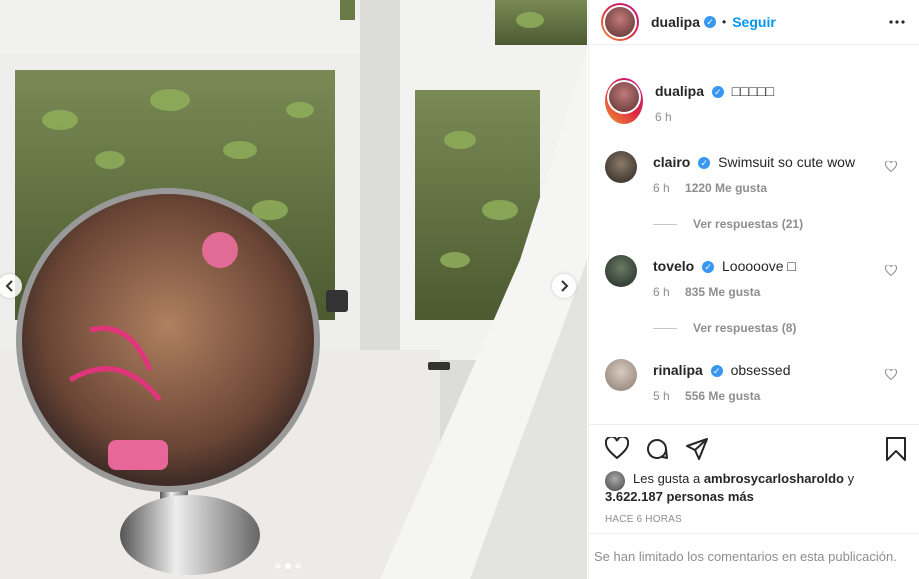 The height and width of the screenshot is (579, 919). What do you see at coordinates (9, 286) in the screenshot?
I see `chevron-left-icon` at bounding box center [9, 286].